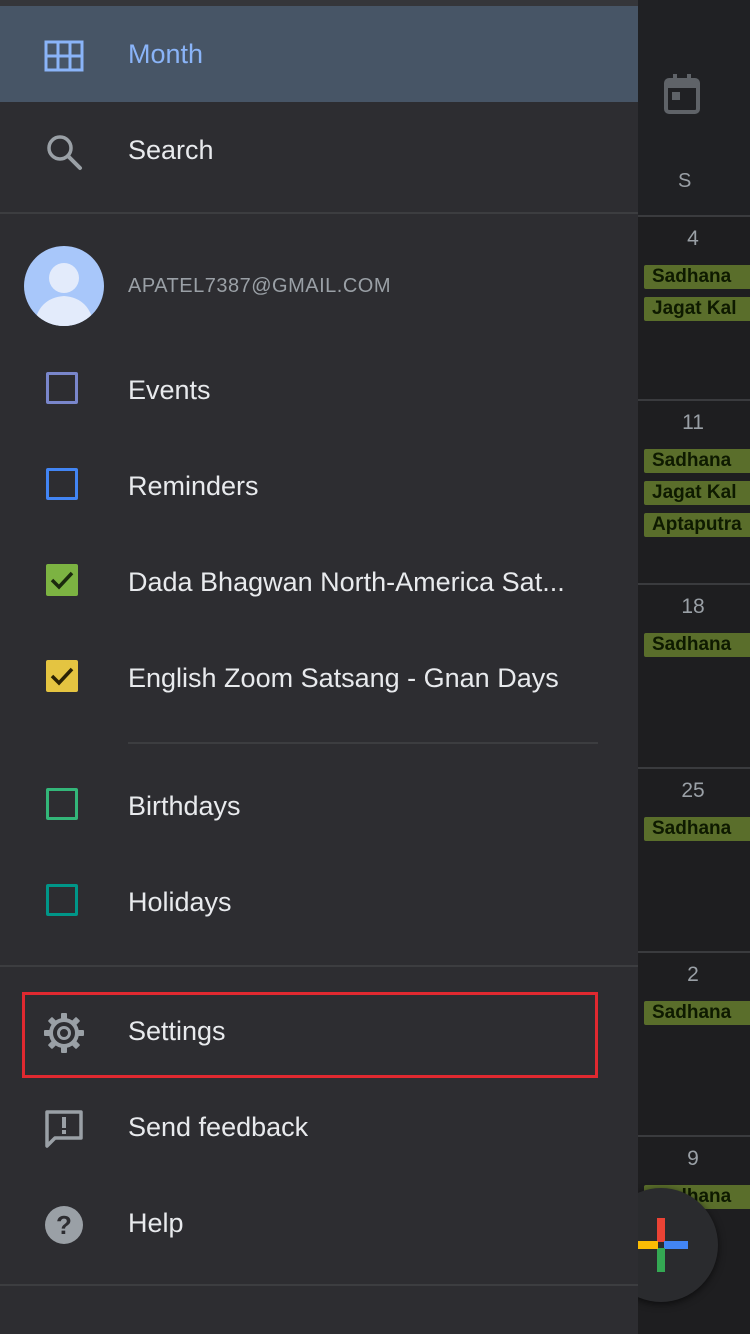  Describe the element at coordinates (319, 806) in the screenshot. I see `calendar-item-birthdays: Birthdays` at that location.